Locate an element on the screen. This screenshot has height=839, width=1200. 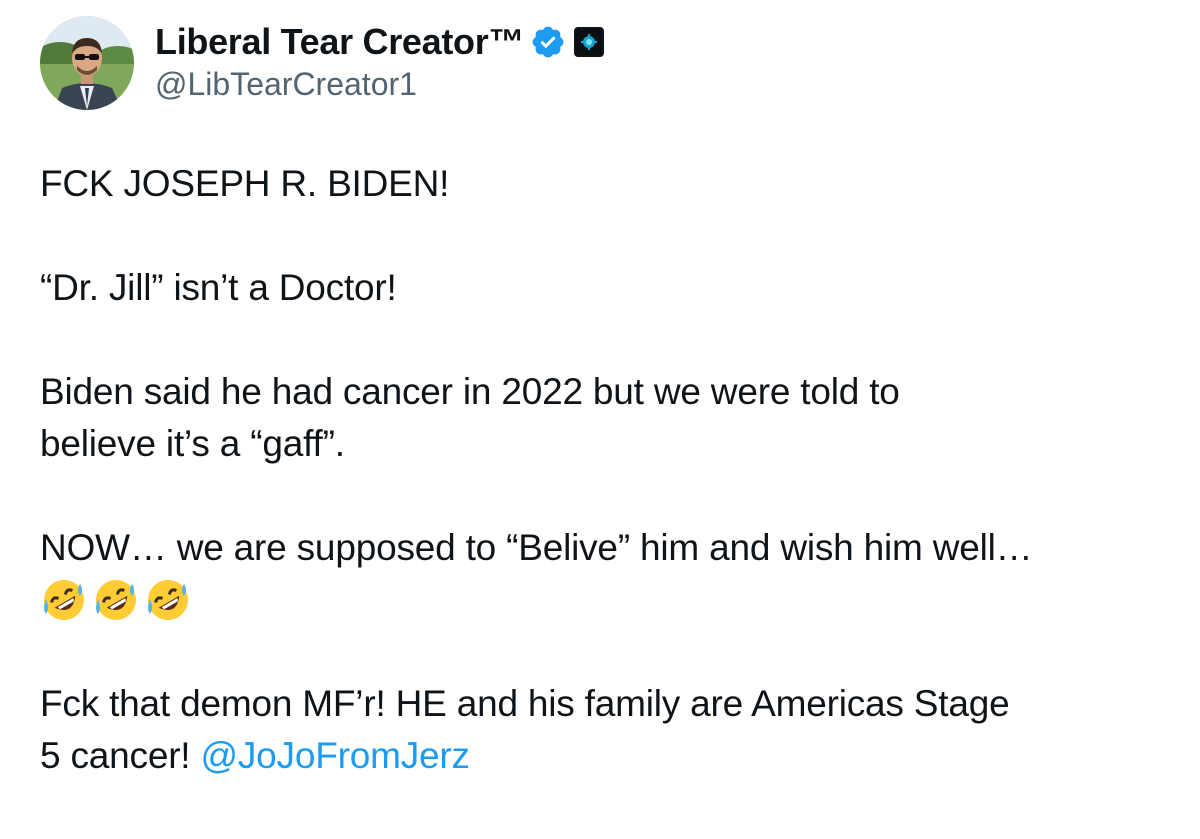
user-avatar is located at coordinates (87, 63).